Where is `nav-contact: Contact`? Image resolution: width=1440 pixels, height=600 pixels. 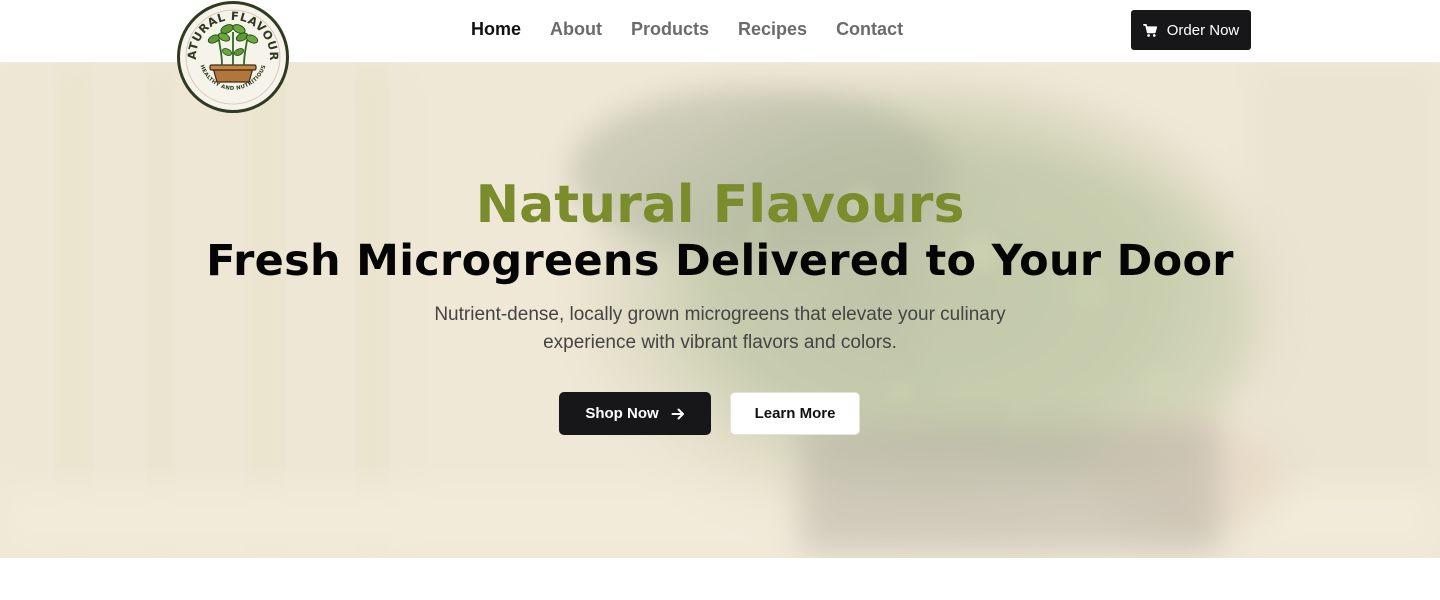
nav-contact: Contact is located at coordinates (869, 29).